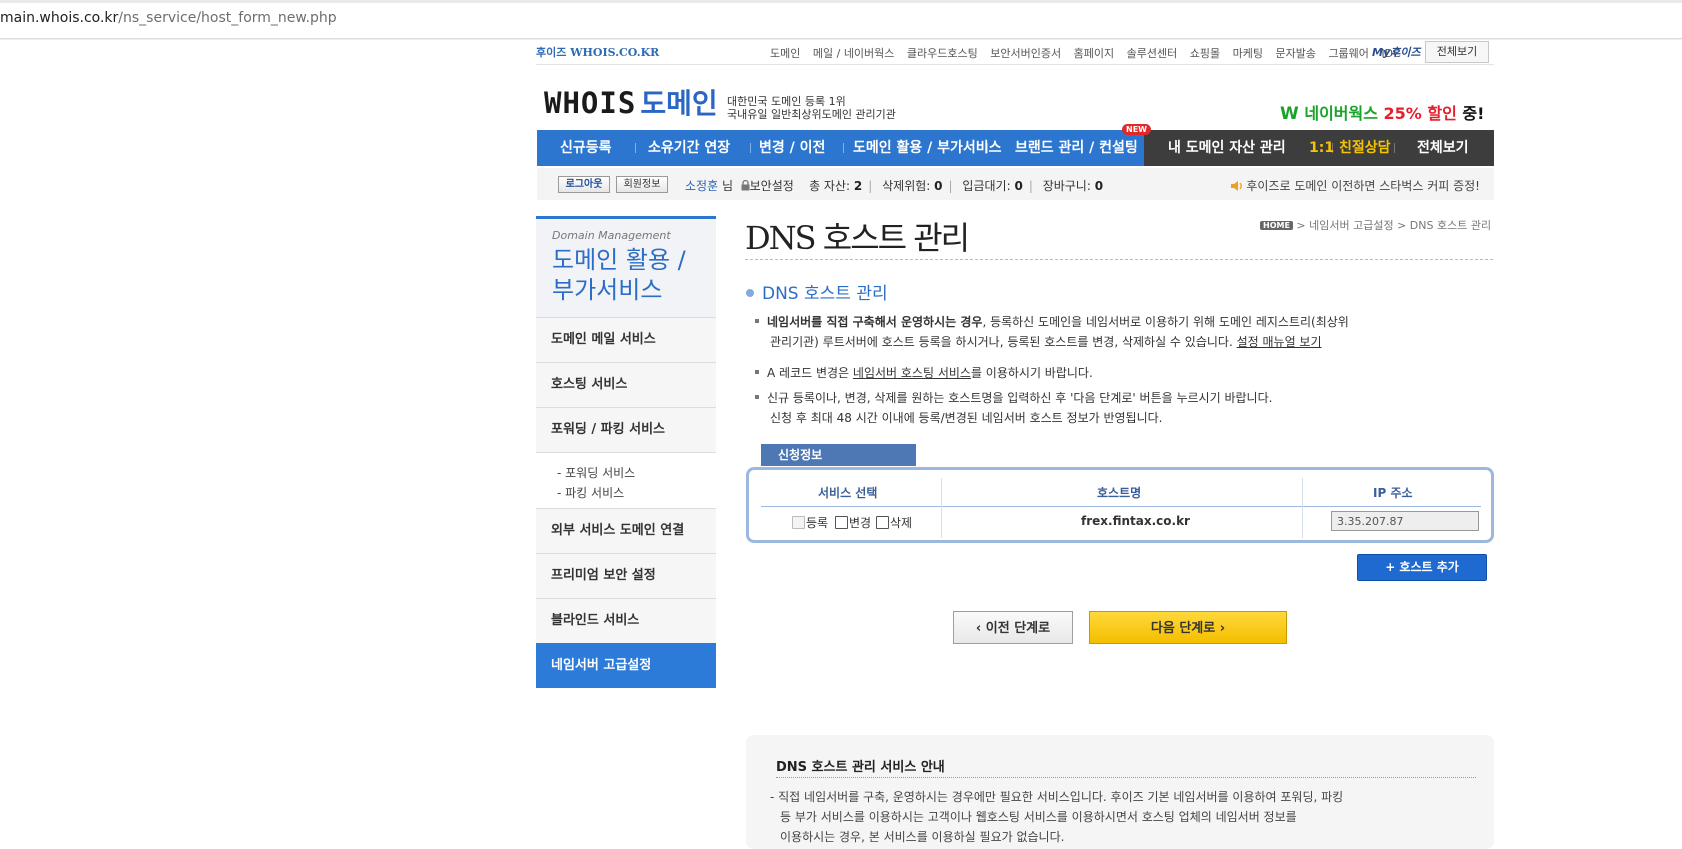 The width and height of the screenshot is (1682, 849). Describe the element at coordinates (701, 186) in the screenshot. I see `user-name: 소정훈` at that location.